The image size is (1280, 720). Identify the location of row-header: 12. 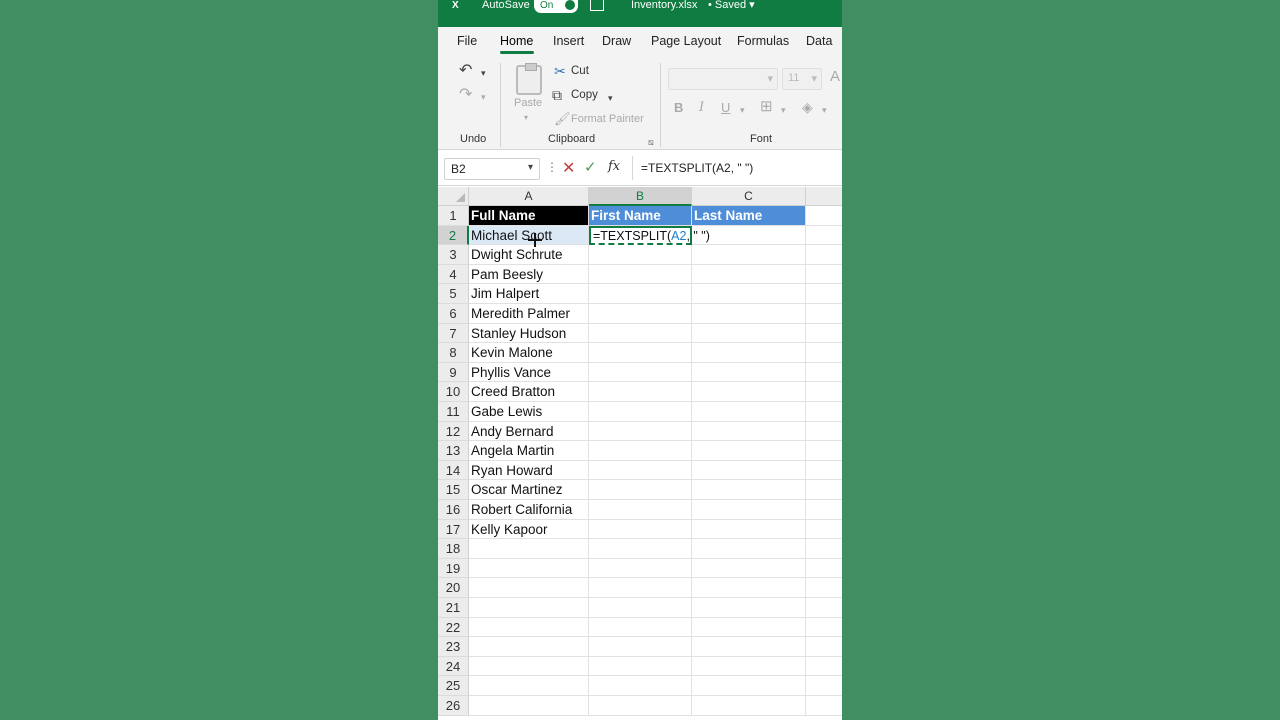
(453, 431).